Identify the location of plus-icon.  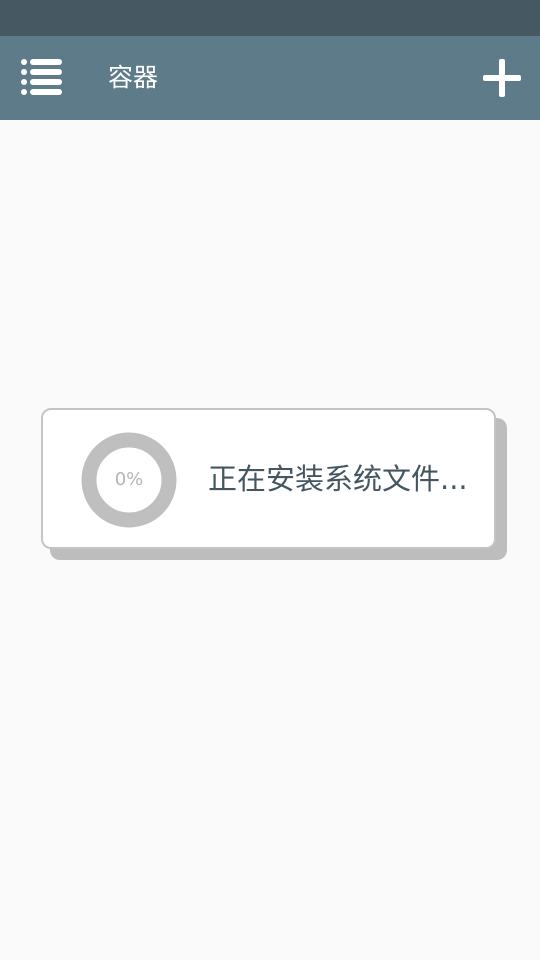
(502, 78).